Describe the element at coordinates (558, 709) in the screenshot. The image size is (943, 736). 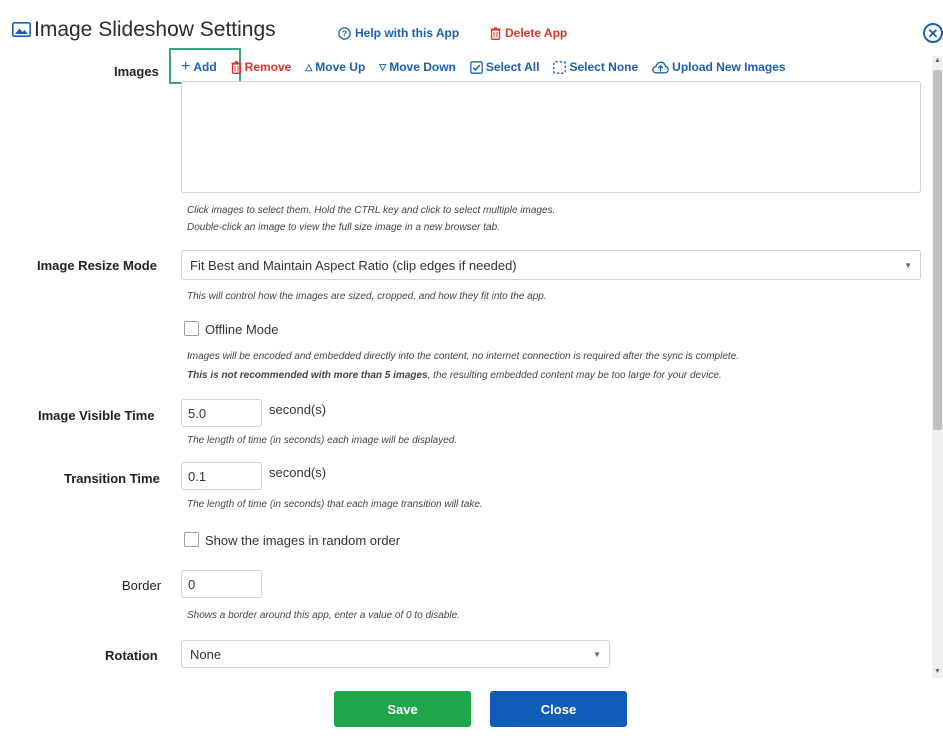
I see `close-button: Close` at that location.